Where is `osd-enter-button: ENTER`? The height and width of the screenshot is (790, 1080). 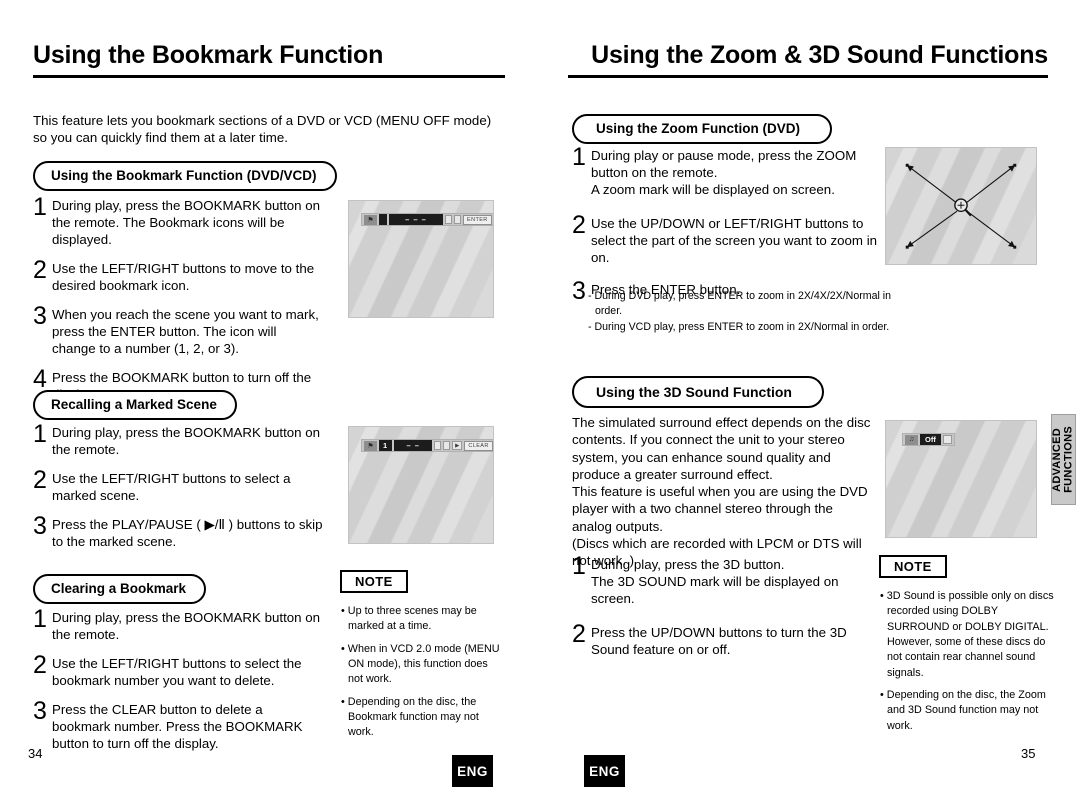 osd-enter-button: ENTER is located at coordinates (477, 219).